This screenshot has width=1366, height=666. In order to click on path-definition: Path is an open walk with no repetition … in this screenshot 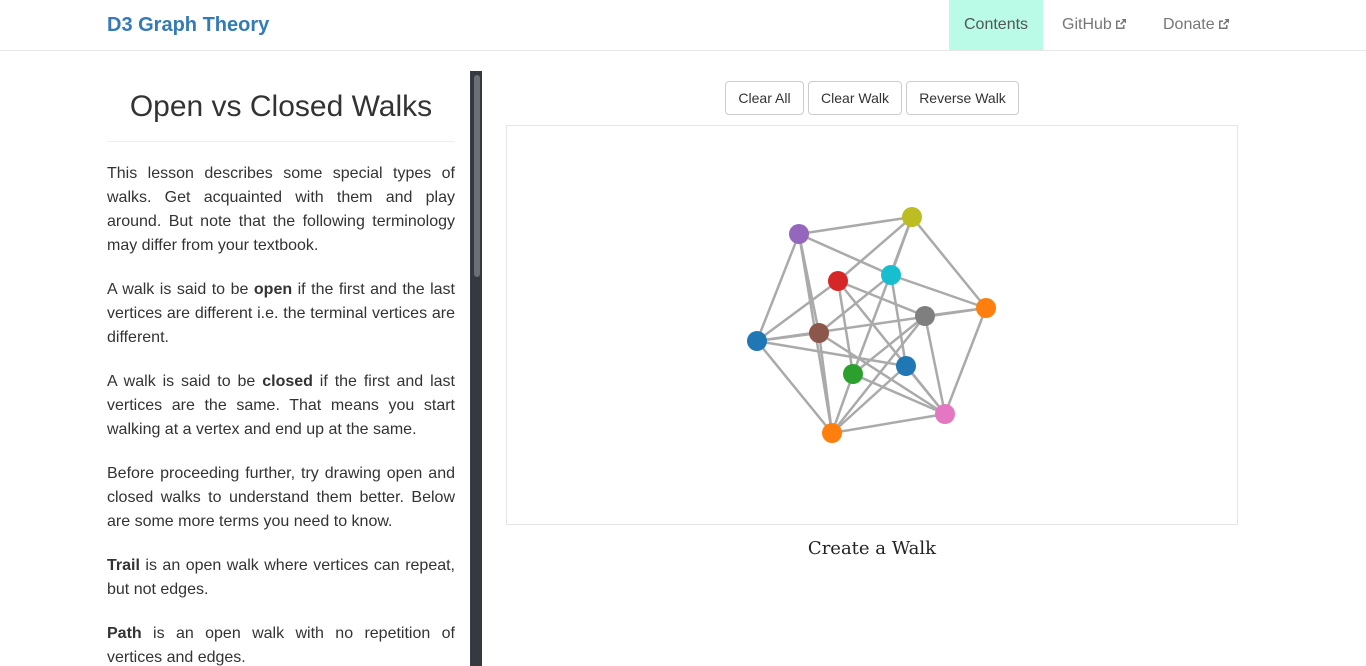, I will do `click(281, 644)`.